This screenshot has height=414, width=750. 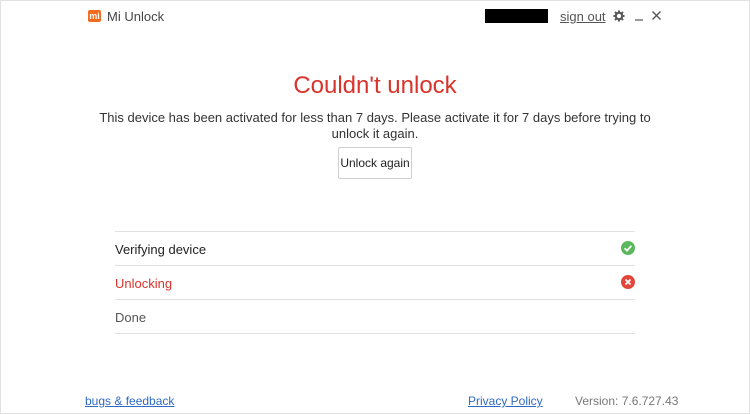 I want to click on app-title: Mi Unlock, so click(x=136, y=16).